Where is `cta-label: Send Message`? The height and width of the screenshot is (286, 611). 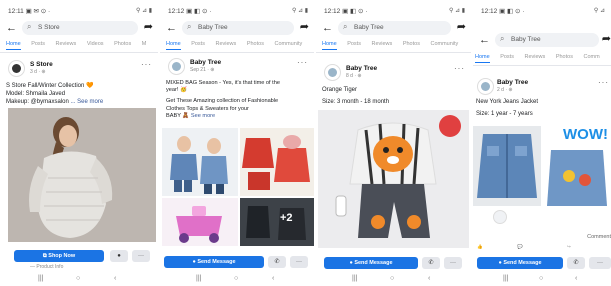
cta-label: Send Message is located at coordinates (522, 263).